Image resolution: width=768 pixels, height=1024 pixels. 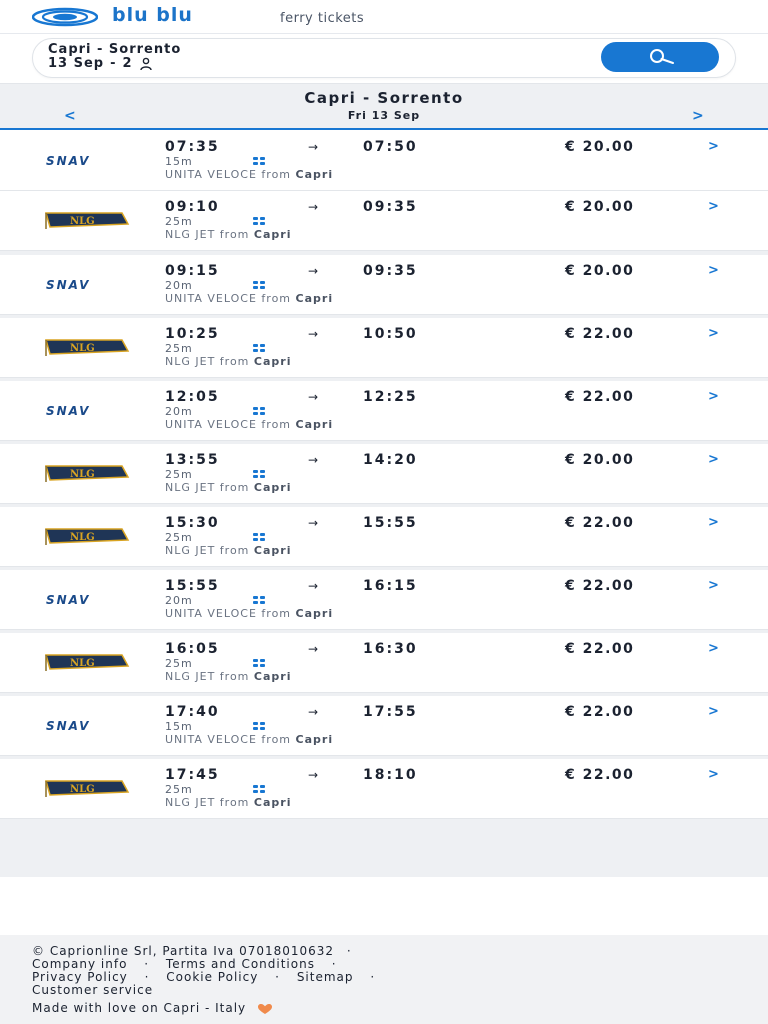 What do you see at coordinates (80, 977) in the screenshot?
I see `privacy-policy-link: Privacy Policy` at bounding box center [80, 977].